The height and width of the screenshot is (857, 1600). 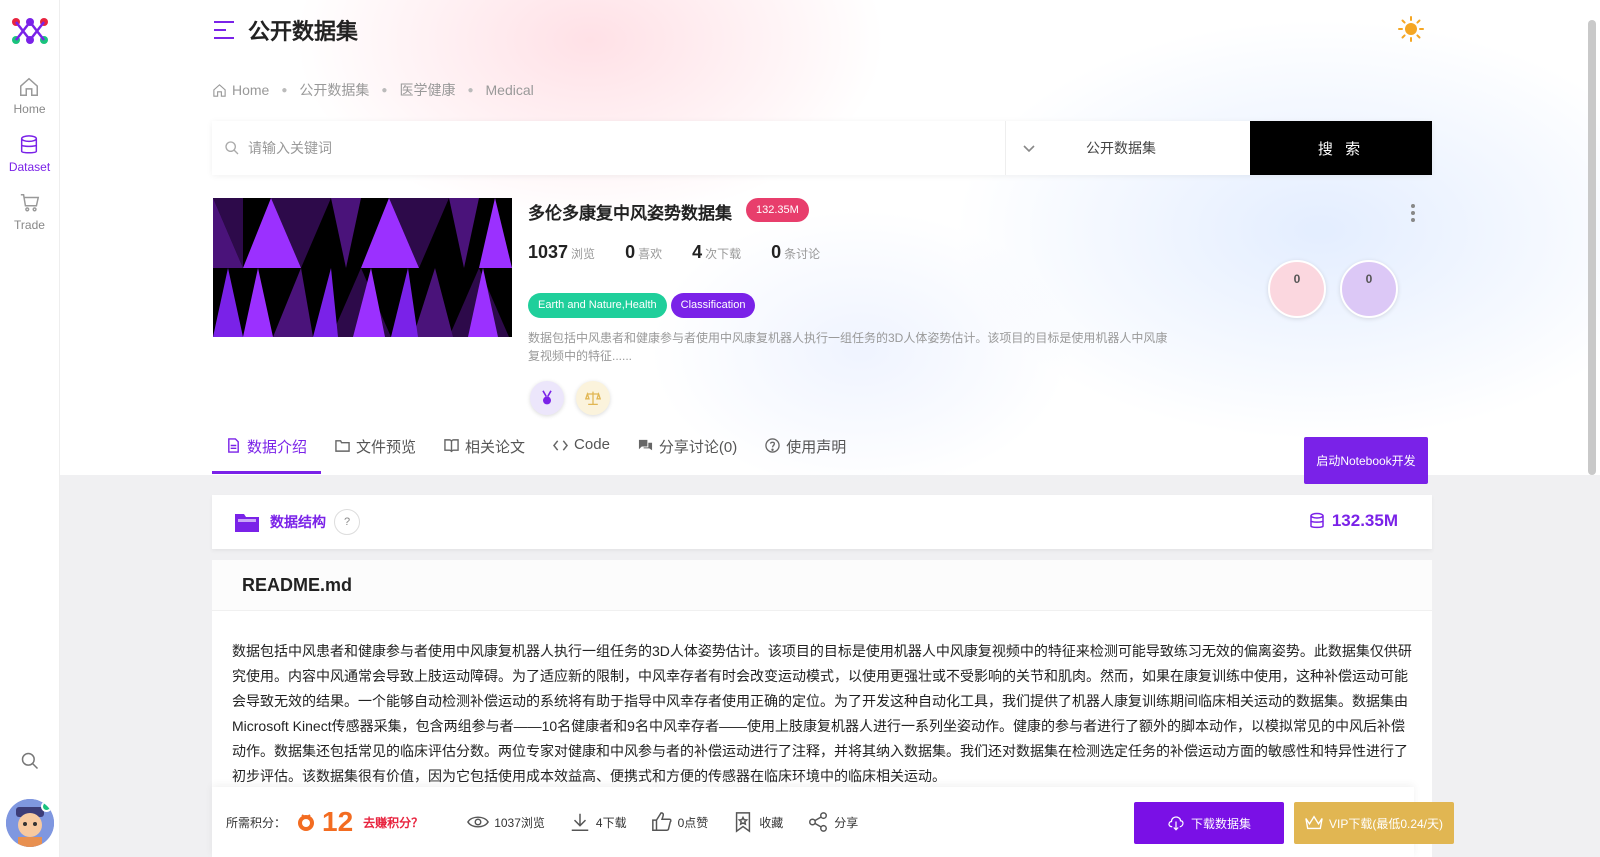 What do you see at coordinates (347, 522) in the screenshot?
I see `help-button: ?` at bounding box center [347, 522].